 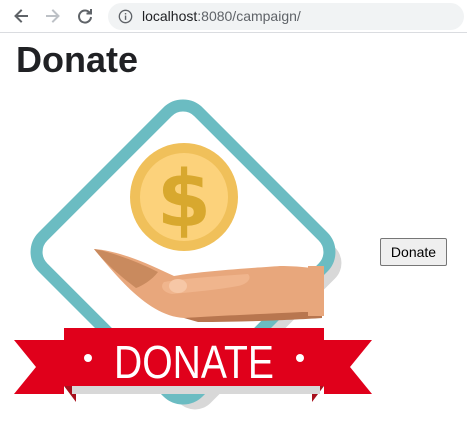 I want to click on browser-toolbar: localhost:8080/campaign/, so click(x=233, y=16).